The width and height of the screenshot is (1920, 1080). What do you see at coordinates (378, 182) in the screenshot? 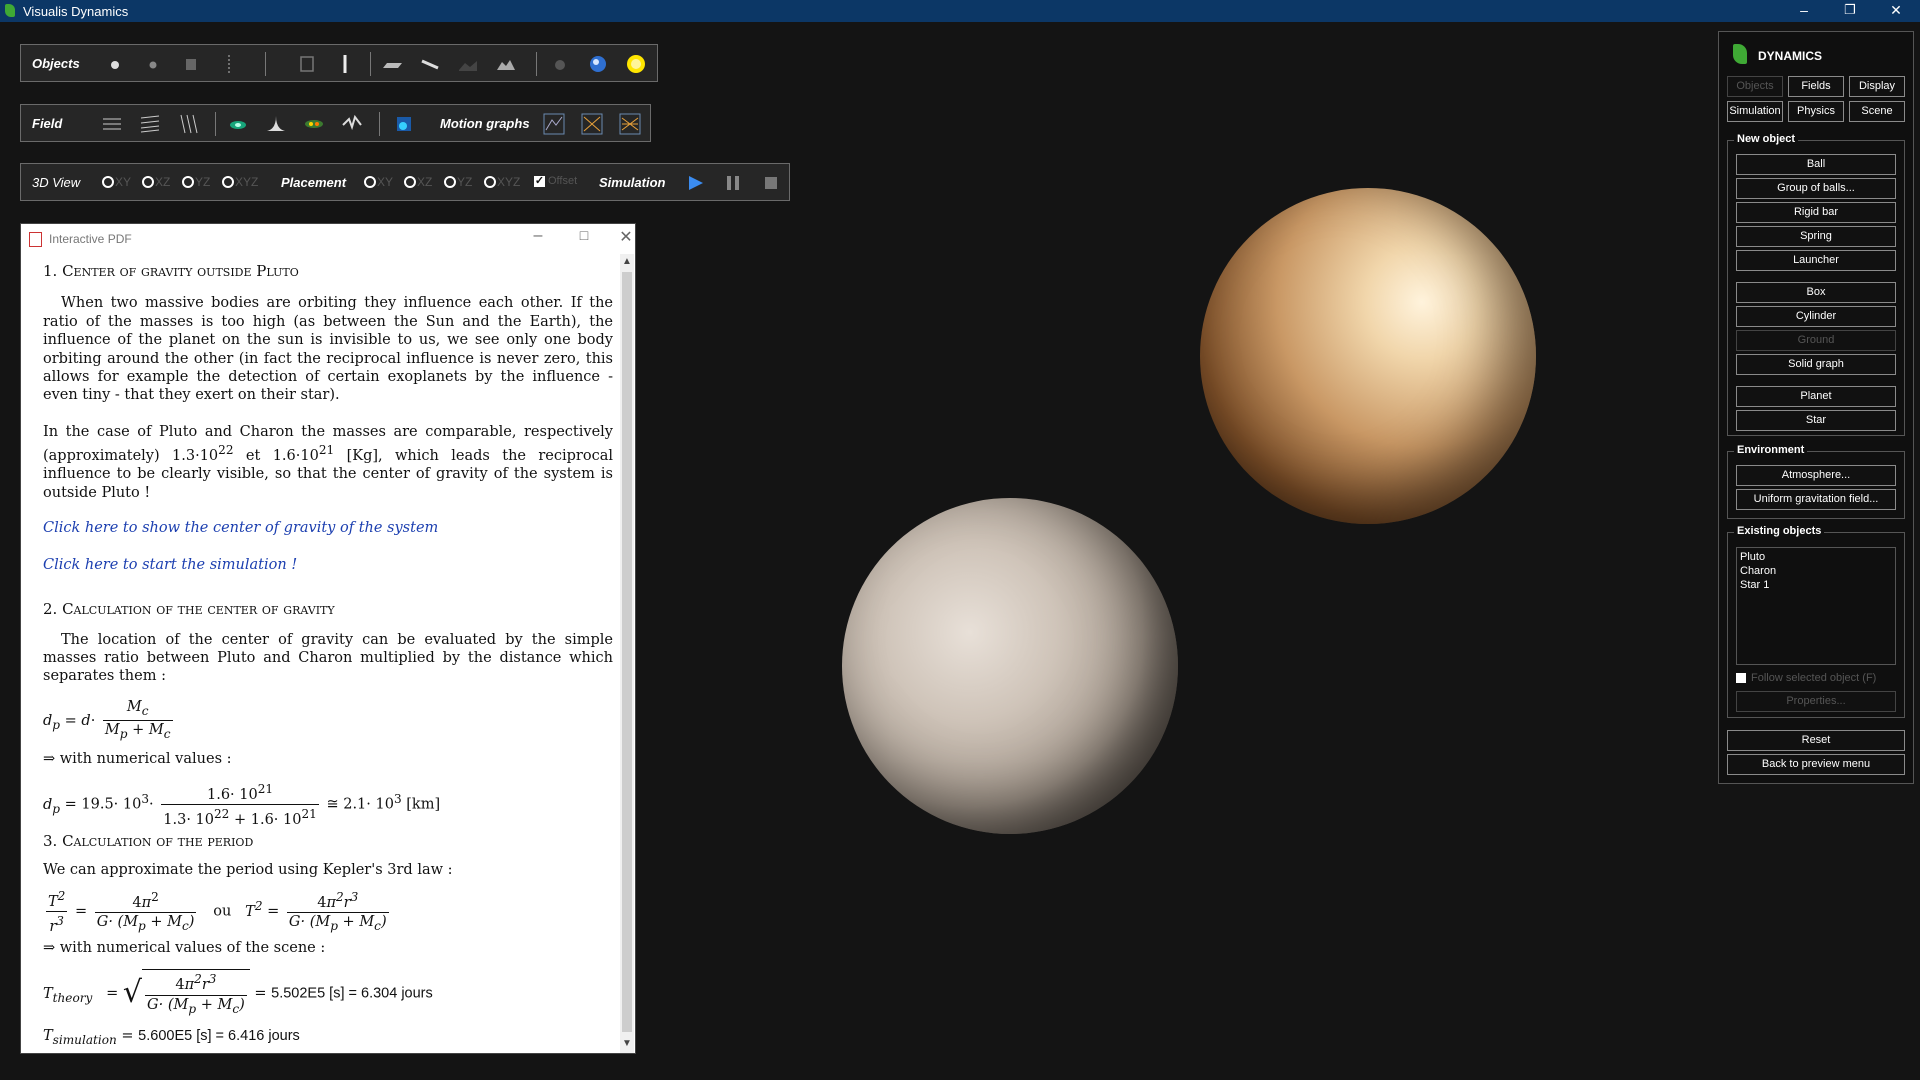
I see `placement-radio-xy: XY` at bounding box center [378, 182].